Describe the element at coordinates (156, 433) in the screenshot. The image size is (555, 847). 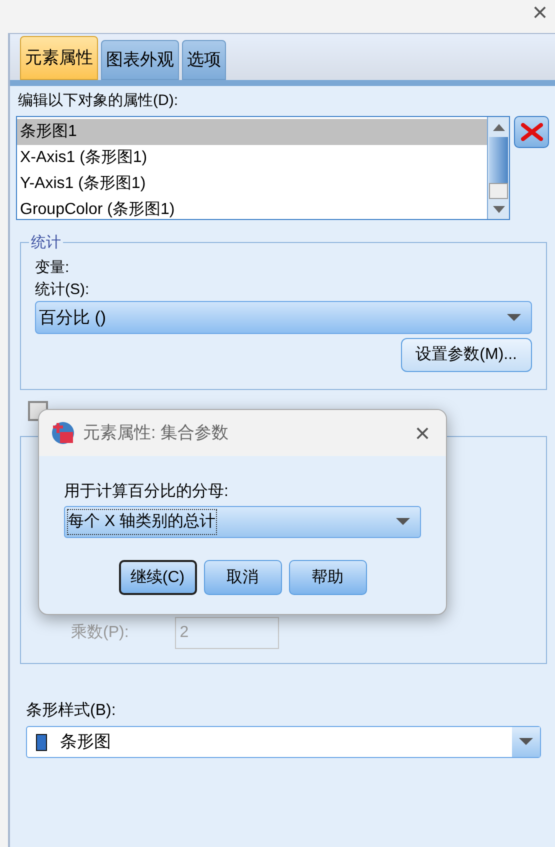
I see `dialog-title: 元素属性: 集合参数` at that location.